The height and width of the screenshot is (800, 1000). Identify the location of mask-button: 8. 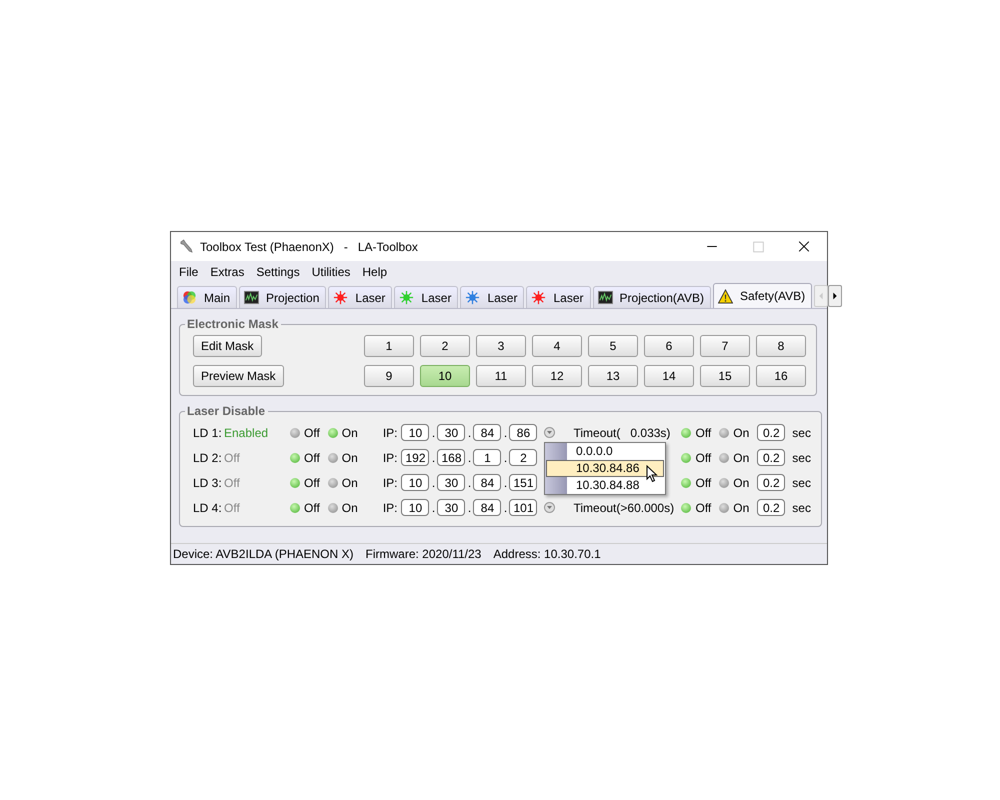
(781, 346).